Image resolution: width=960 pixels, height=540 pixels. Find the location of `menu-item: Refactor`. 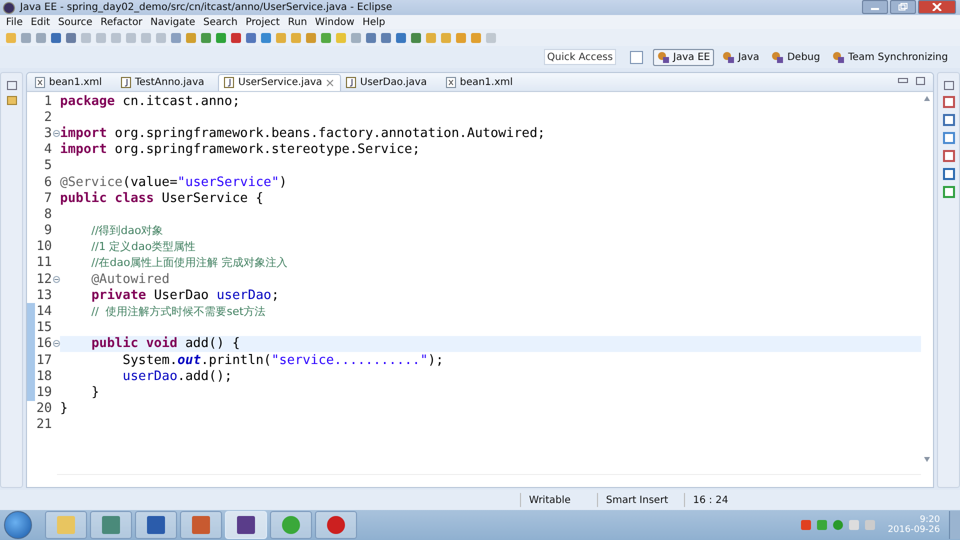

menu-item: Refactor is located at coordinates (121, 22).